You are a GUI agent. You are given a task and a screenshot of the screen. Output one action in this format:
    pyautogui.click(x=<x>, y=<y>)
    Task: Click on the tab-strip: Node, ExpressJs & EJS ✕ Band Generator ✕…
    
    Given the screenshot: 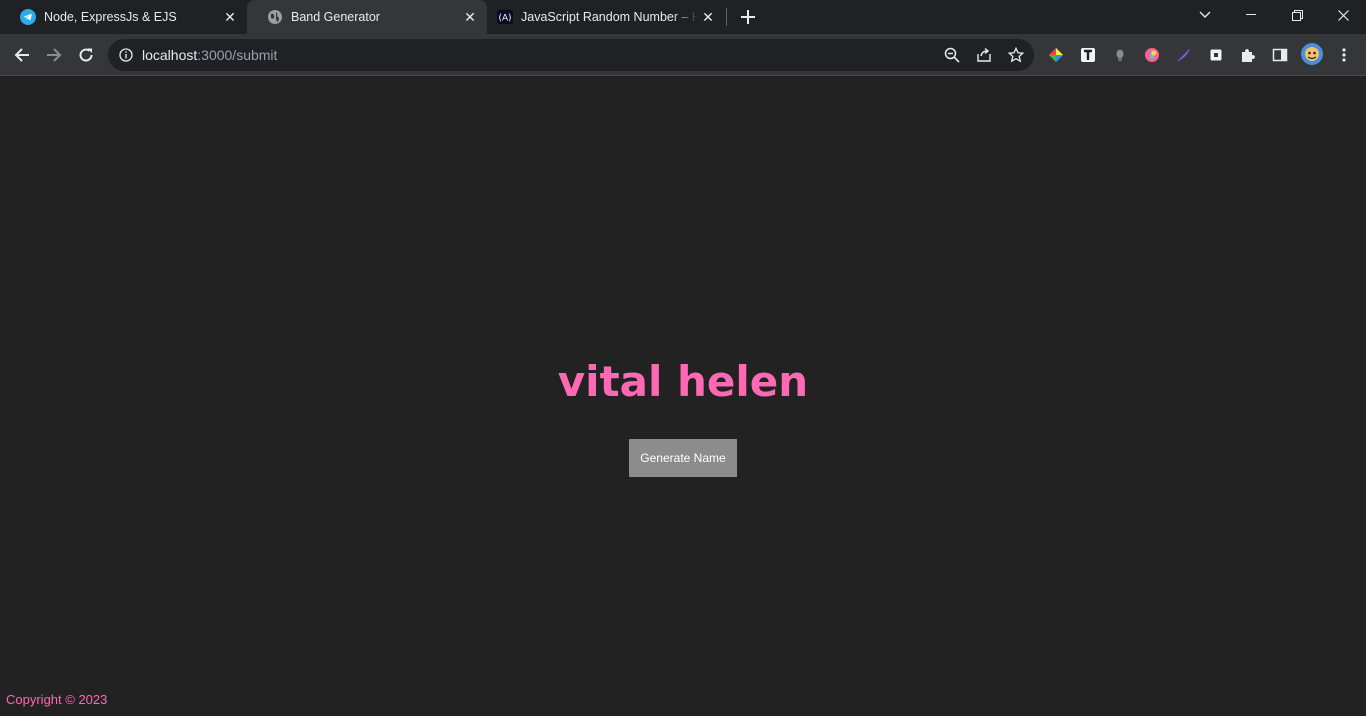 What is the action you would take?
    pyautogui.click(x=683, y=17)
    